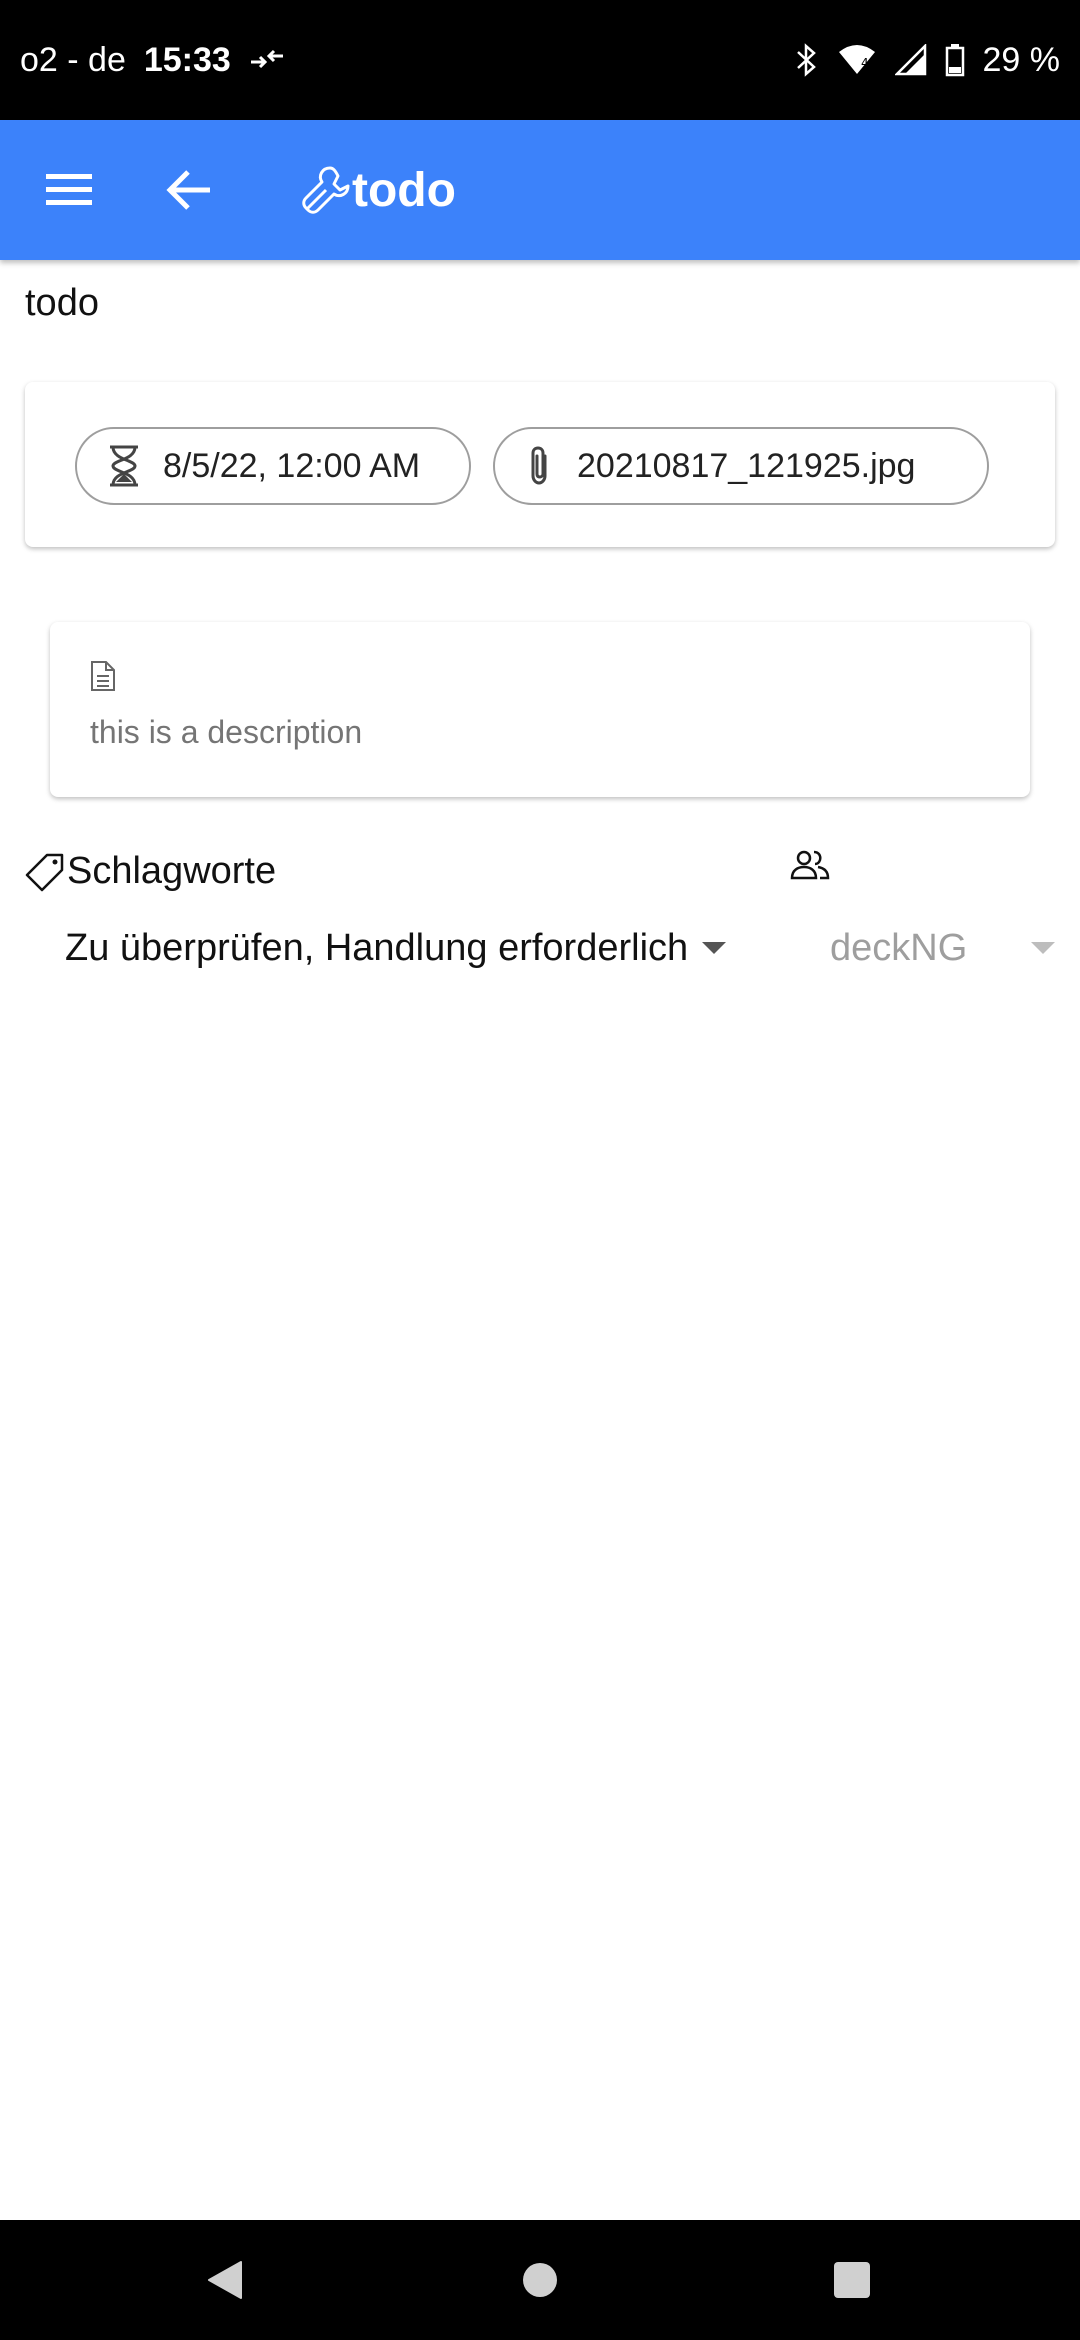  I want to click on back-button, so click(190, 190).